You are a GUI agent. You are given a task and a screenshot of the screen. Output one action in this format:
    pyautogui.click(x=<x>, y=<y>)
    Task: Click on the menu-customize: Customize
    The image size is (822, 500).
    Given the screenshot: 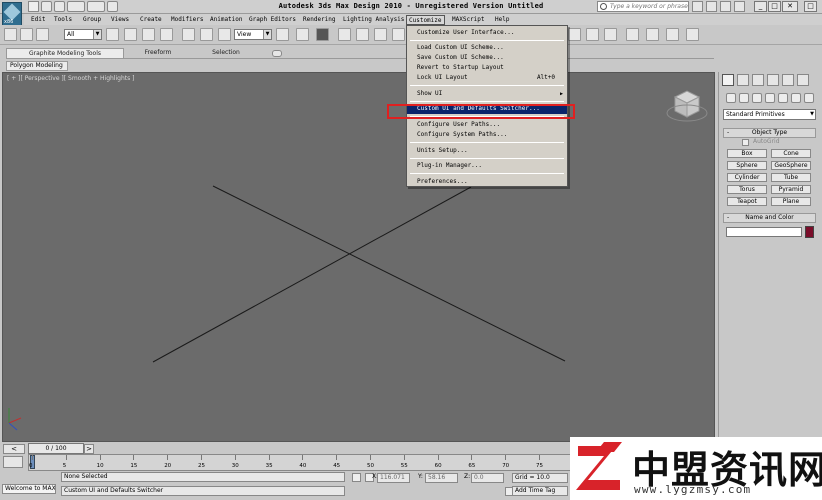 What is the action you would take?
    pyautogui.click(x=425, y=20)
    